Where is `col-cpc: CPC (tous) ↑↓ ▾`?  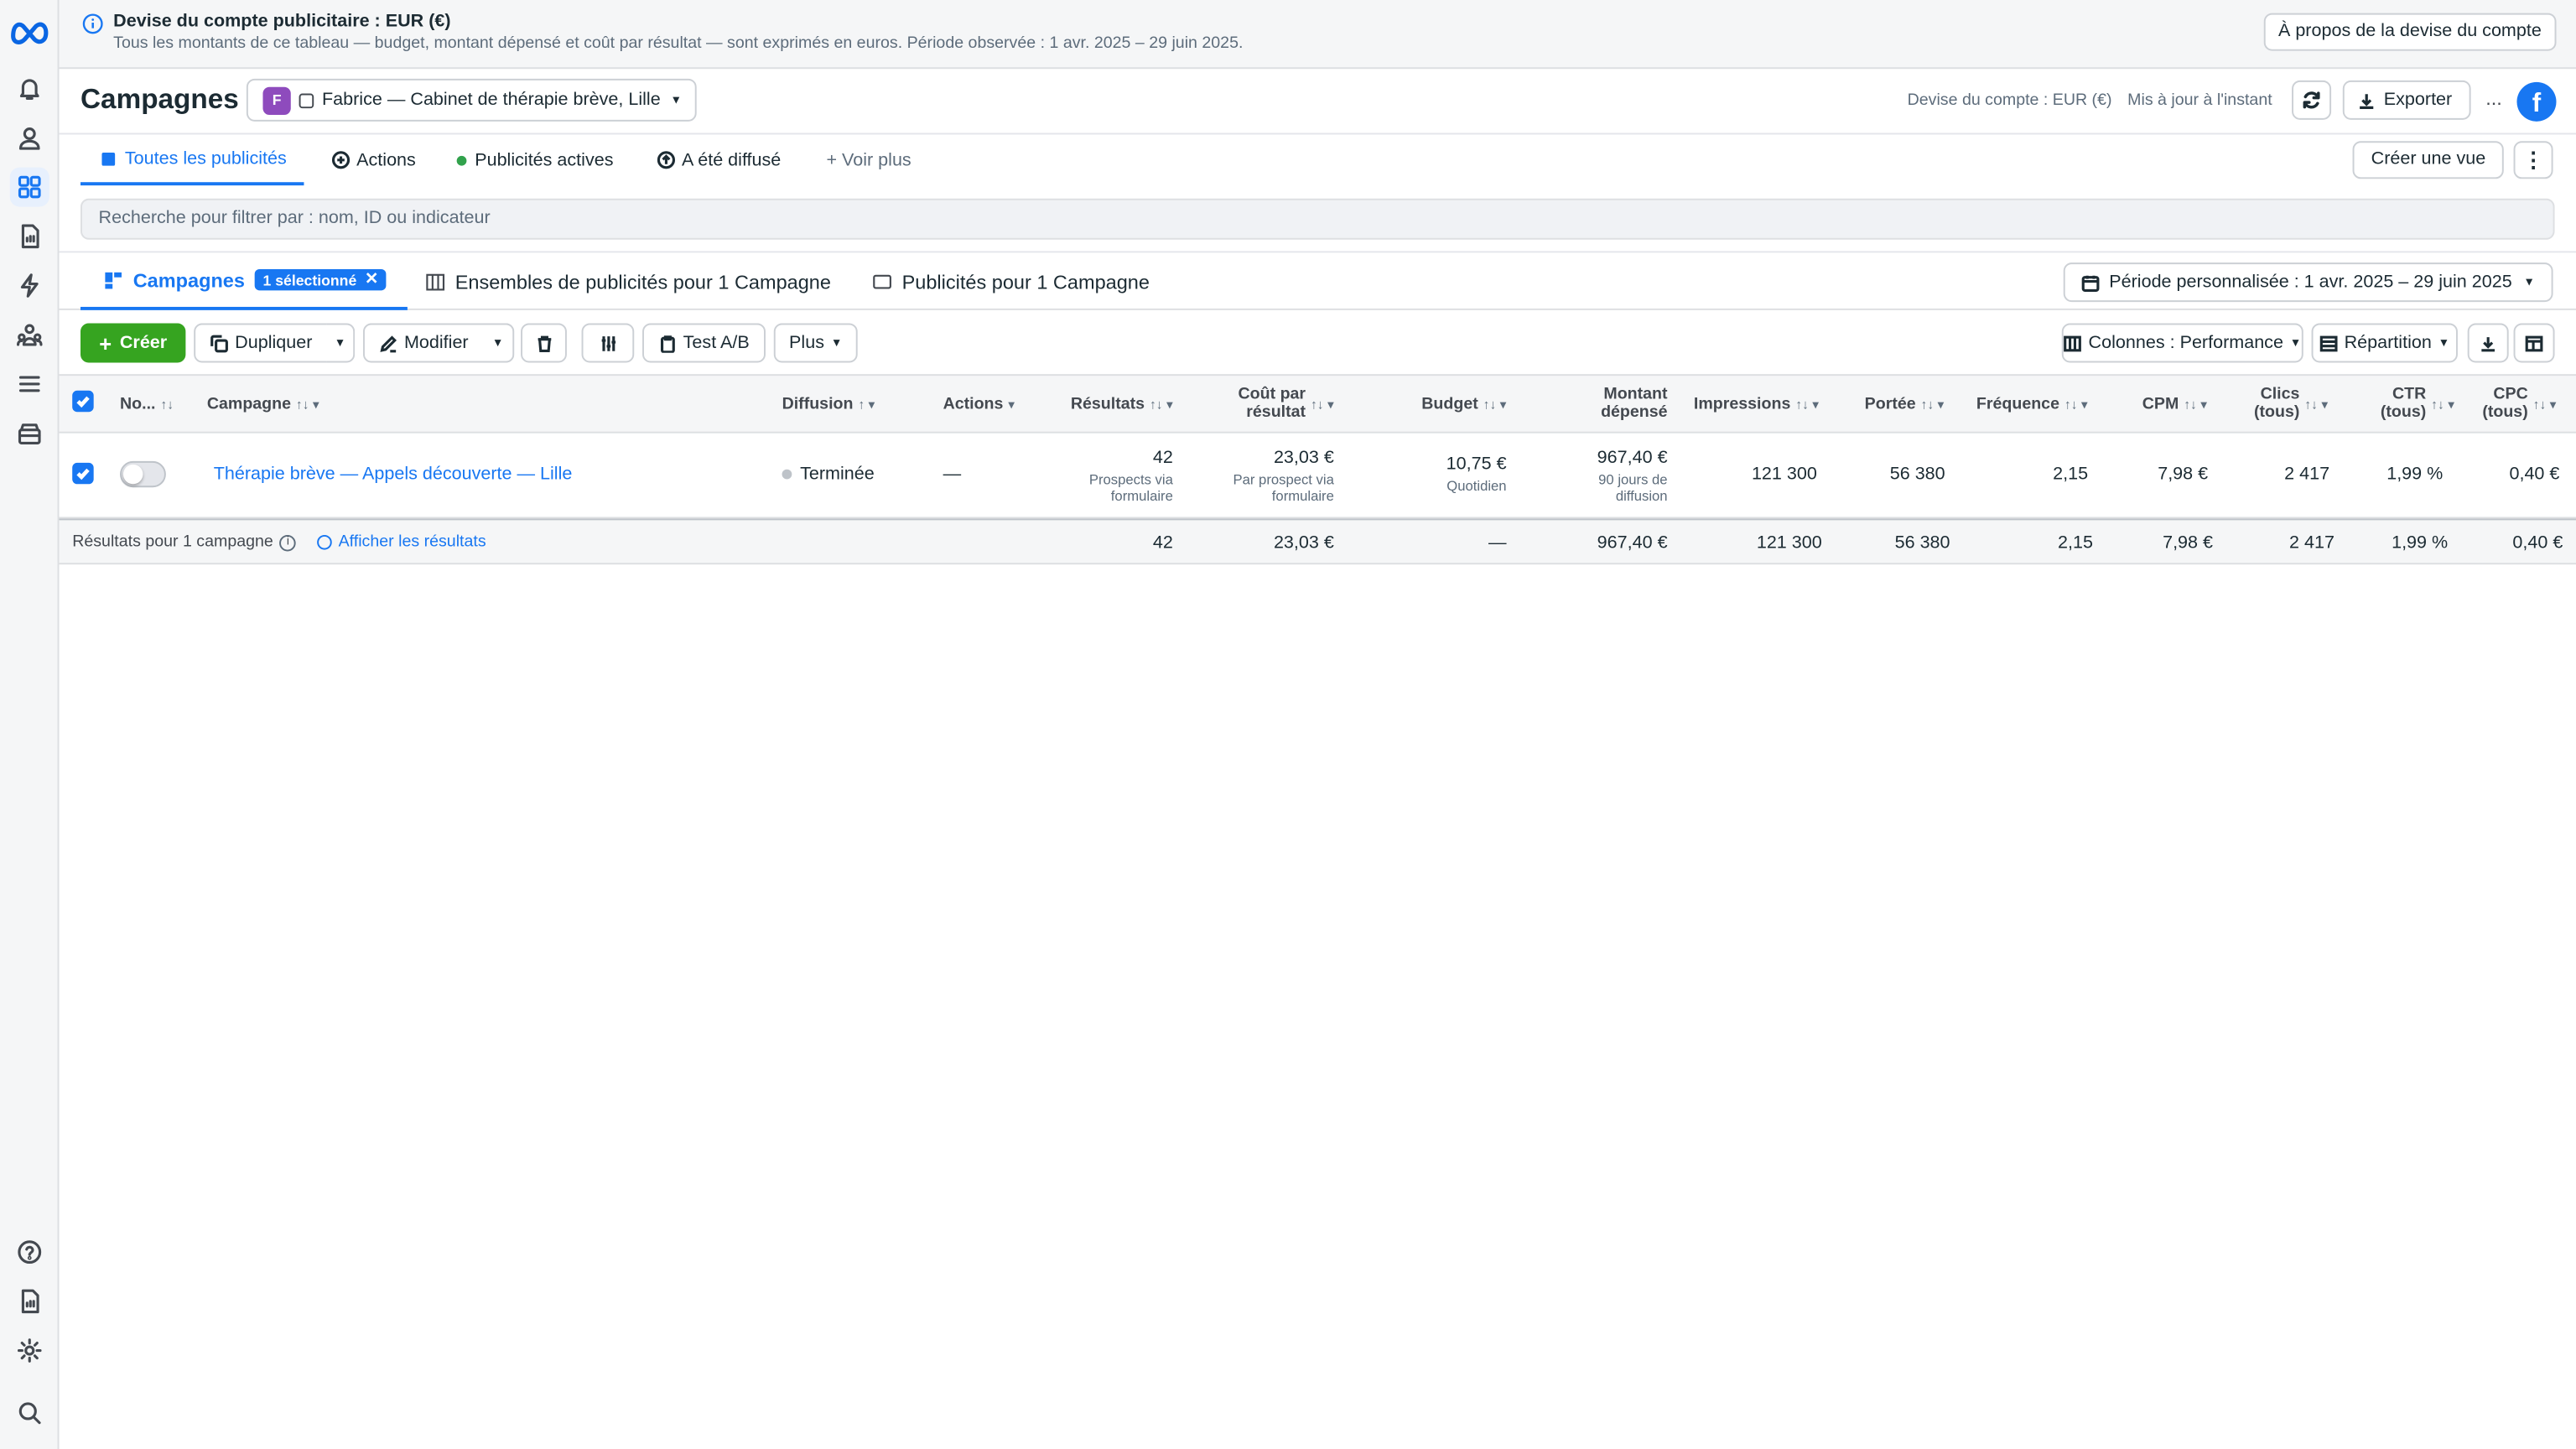
col-cpc: CPC (tous) ↑↓ ▾ is located at coordinates (2519, 404).